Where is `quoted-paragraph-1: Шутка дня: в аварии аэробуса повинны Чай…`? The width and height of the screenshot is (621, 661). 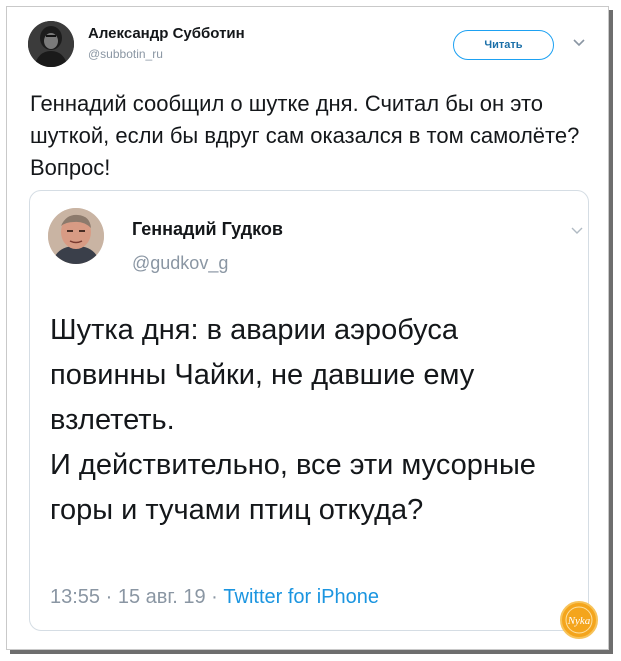
quoted-paragraph-1: Шутка дня: в аварии аэробуса повинны Чай… is located at coordinates (262, 375).